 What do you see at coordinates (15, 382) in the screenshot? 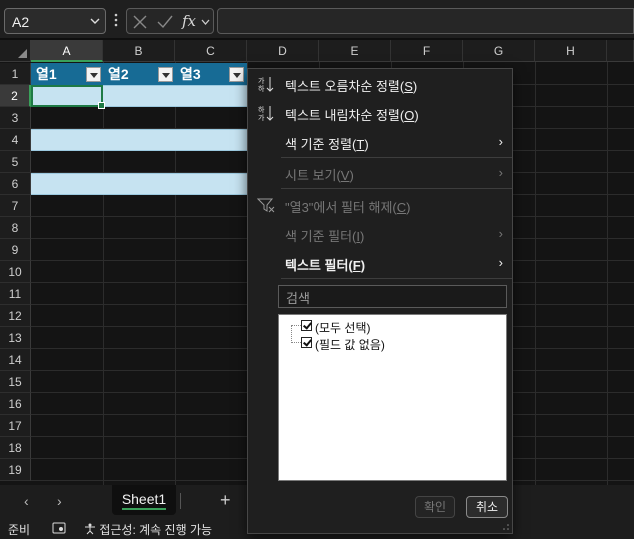
I see `row-header-15: 15` at bounding box center [15, 382].